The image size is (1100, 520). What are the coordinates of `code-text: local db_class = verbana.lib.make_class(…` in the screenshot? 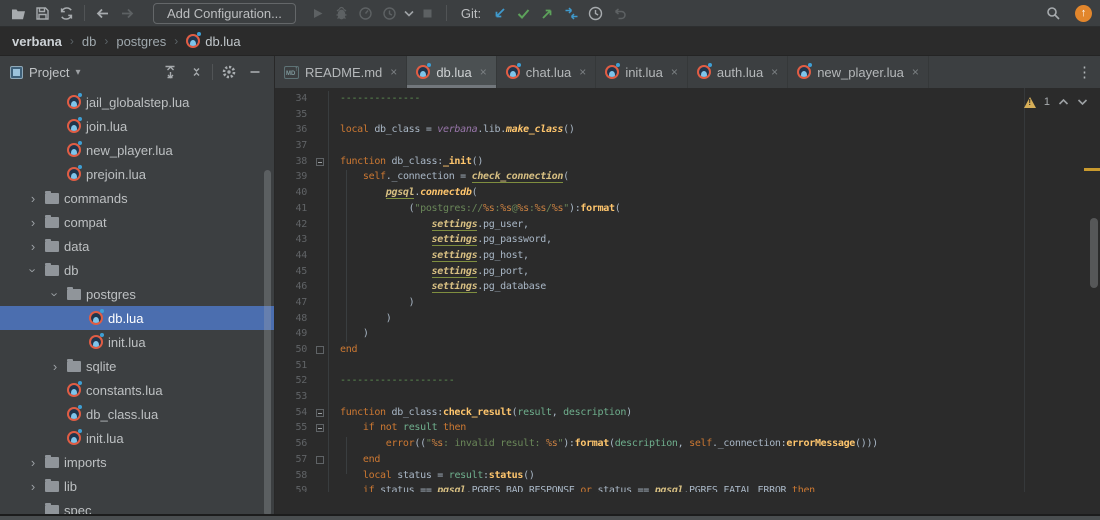 It's located at (714, 130).